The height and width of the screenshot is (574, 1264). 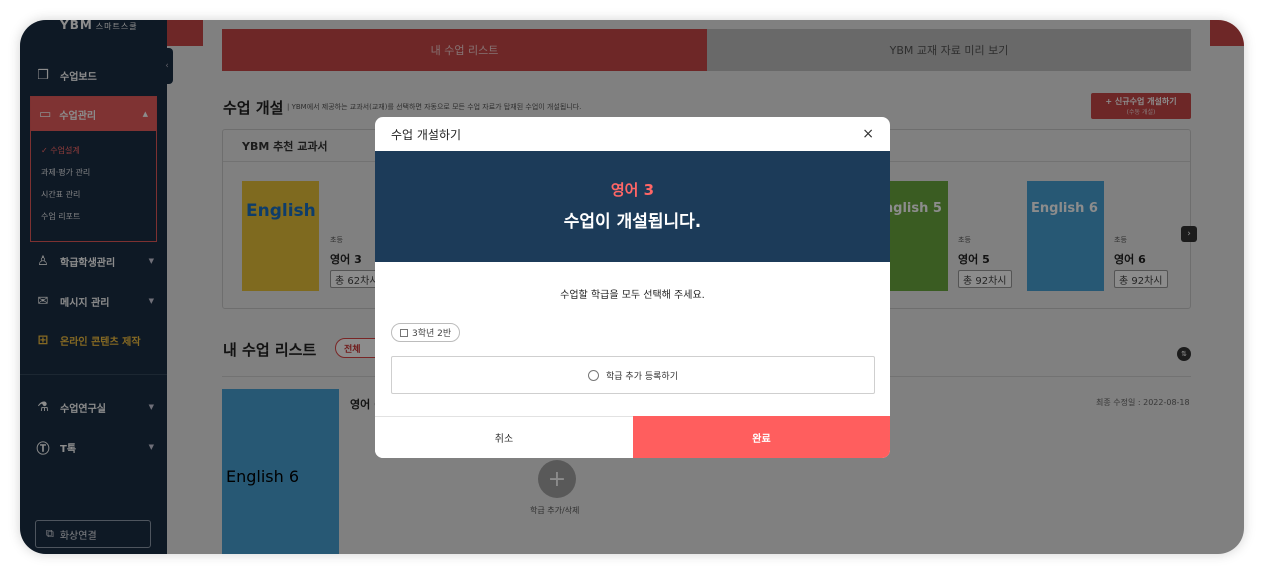 I want to click on add-class-label: 학급 추가 등록하기, so click(x=642, y=376).